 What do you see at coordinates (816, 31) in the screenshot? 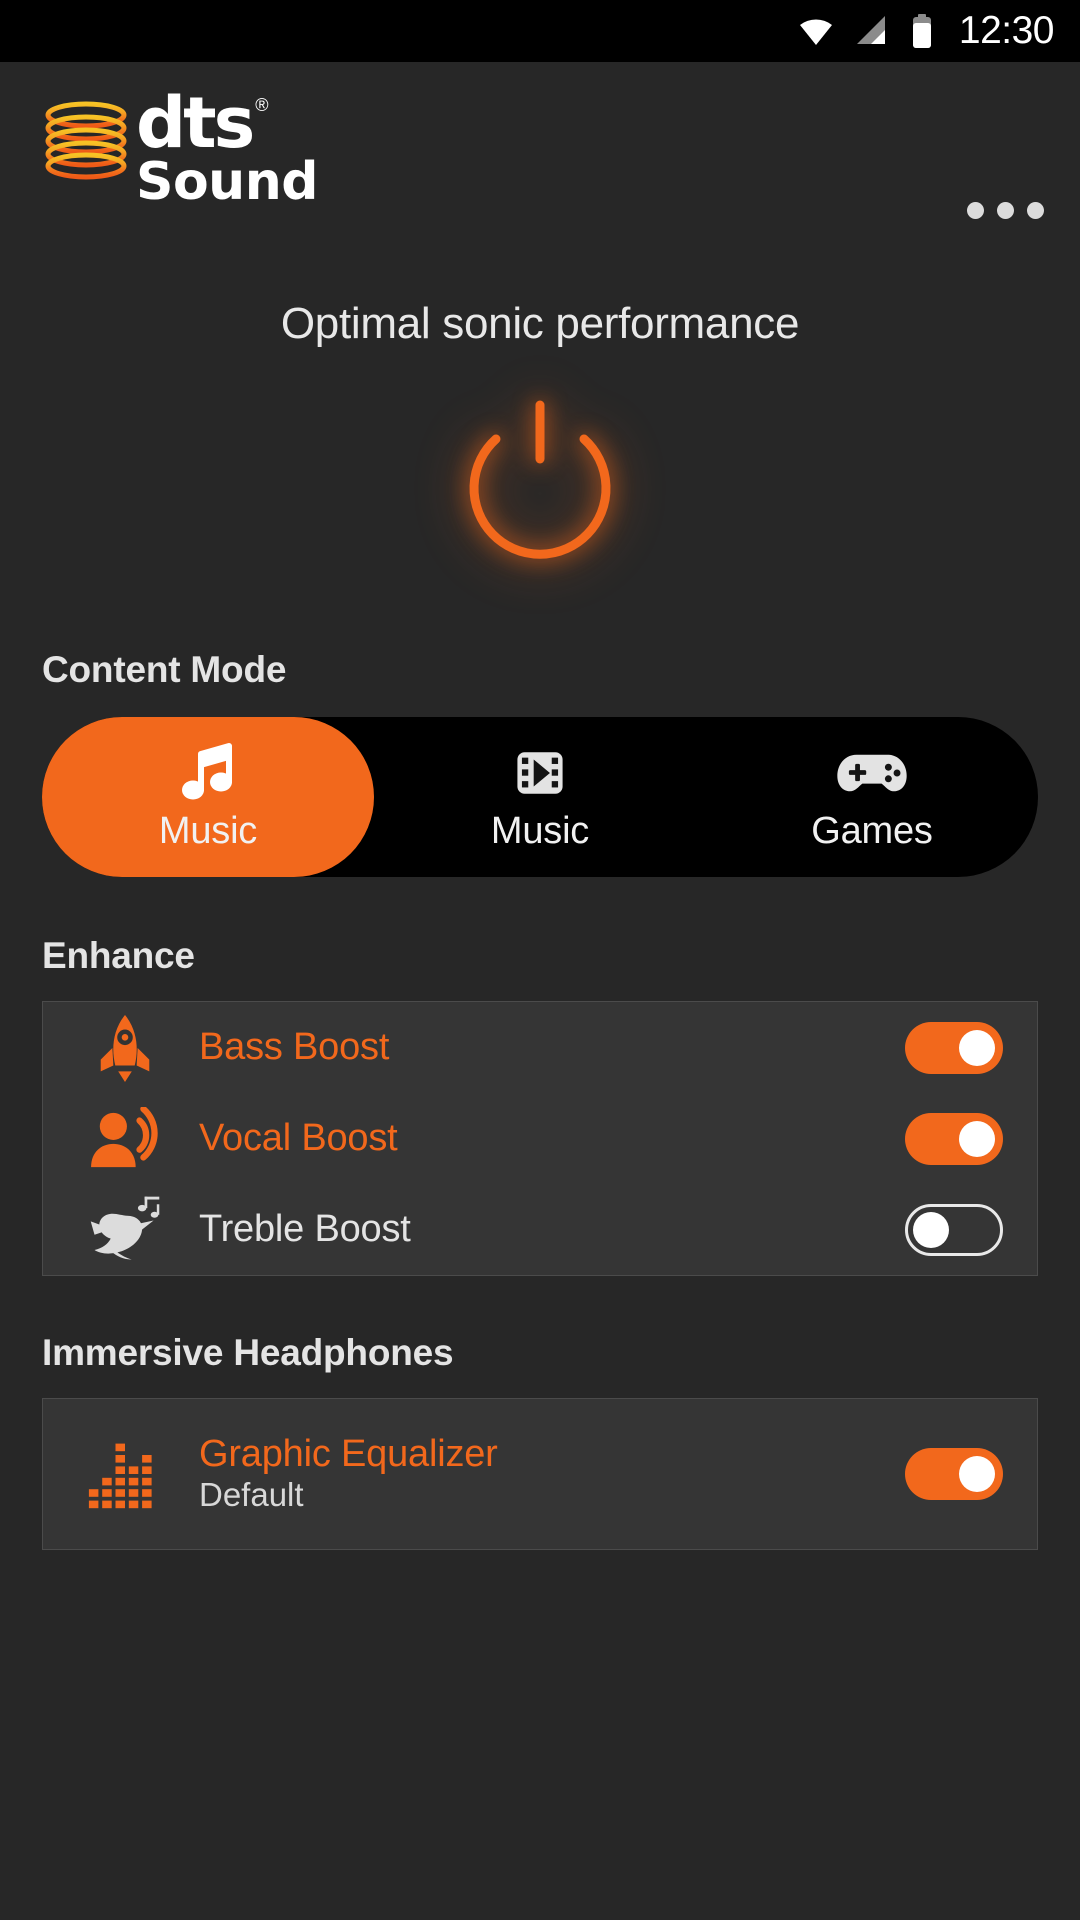
I see `wifi-icon` at bounding box center [816, 31].